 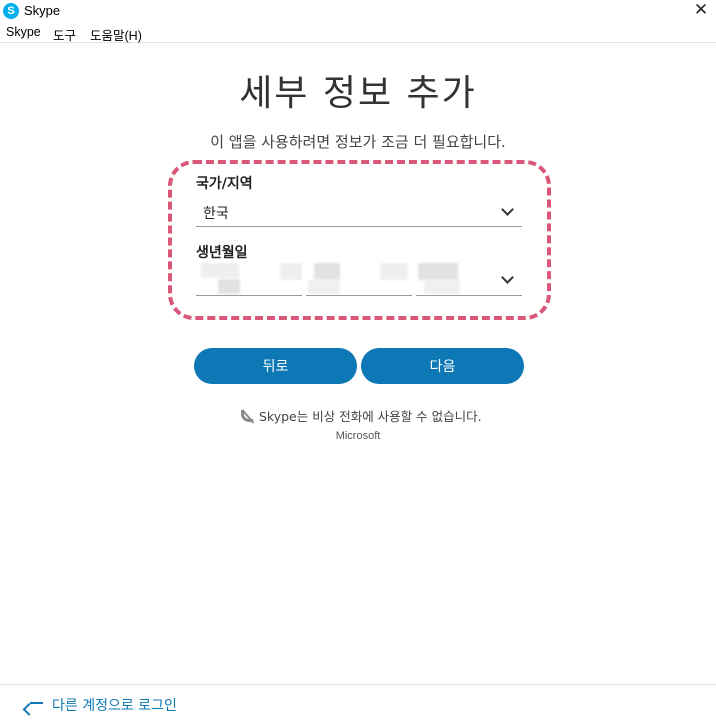 I want to click on menu-item-skype: Skype, so click(x=23, y=32).